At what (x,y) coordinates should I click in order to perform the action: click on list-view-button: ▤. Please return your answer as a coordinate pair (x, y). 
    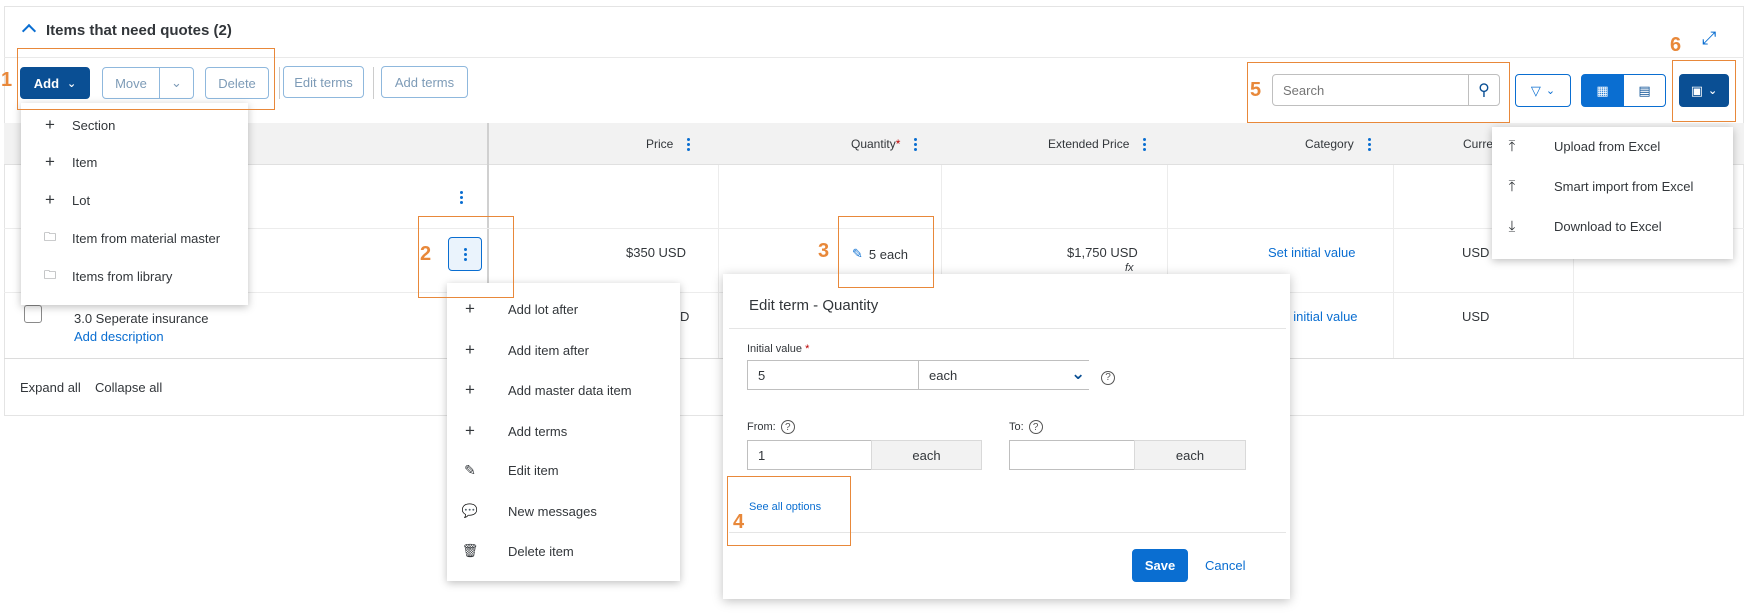
    Looking at the image, I should click on (1644, 90).